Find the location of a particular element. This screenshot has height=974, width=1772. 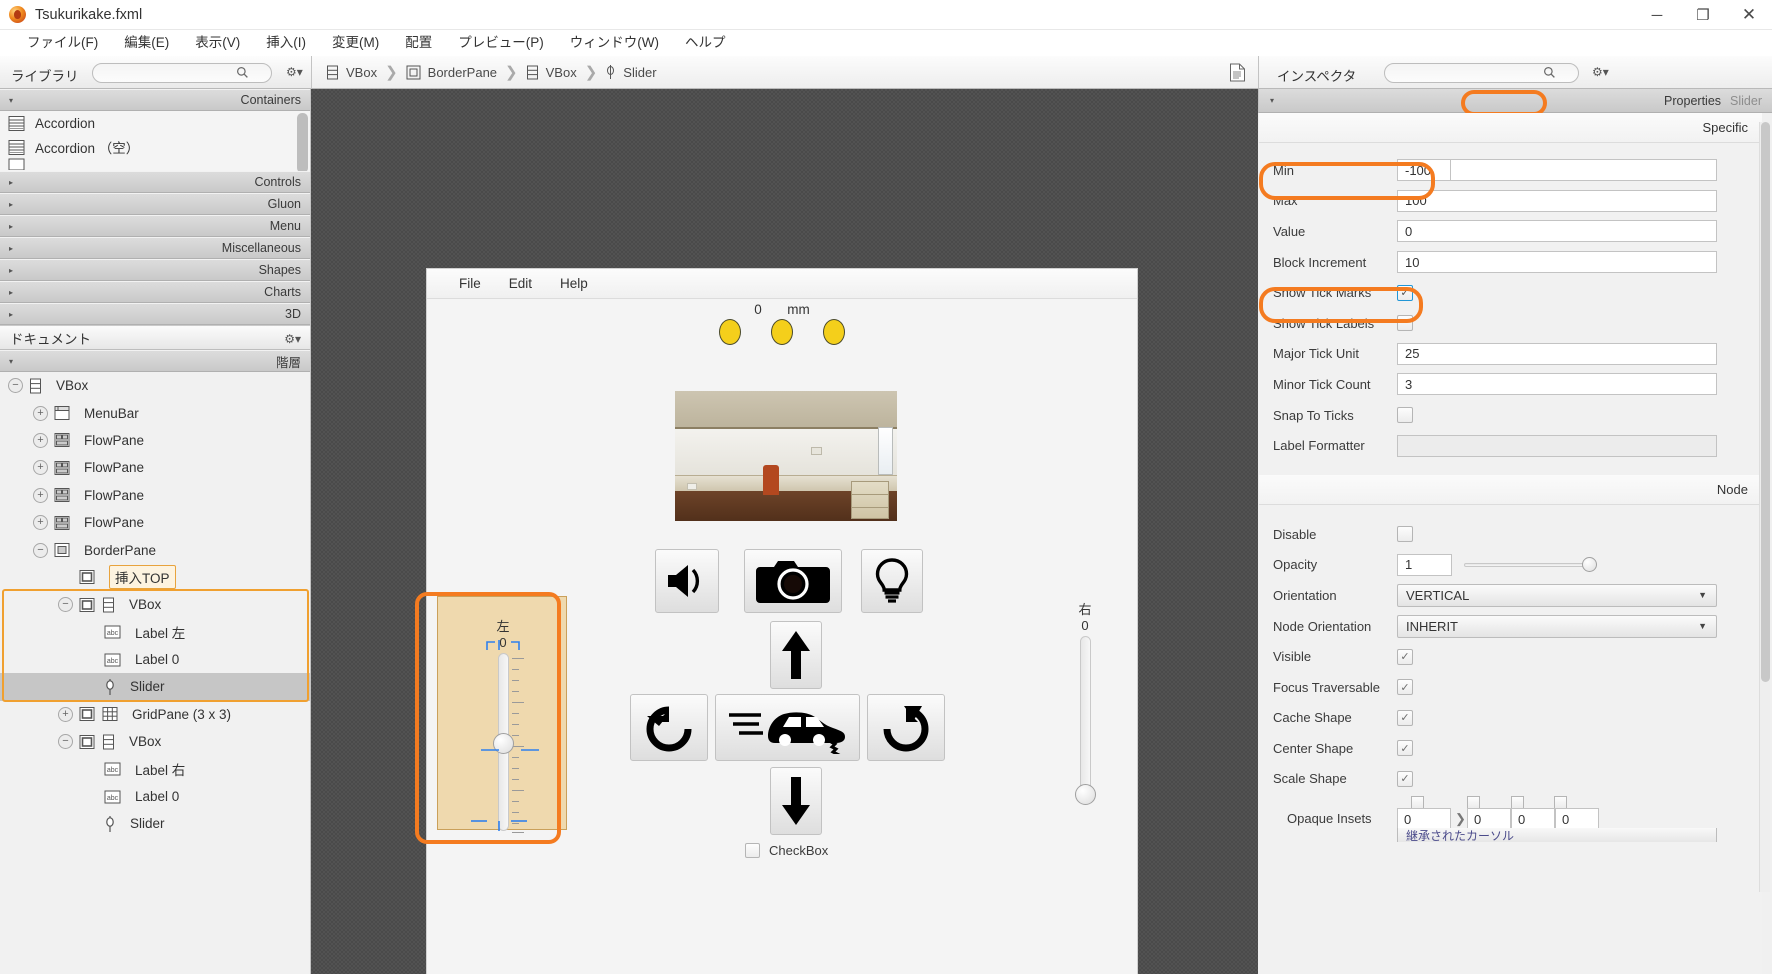

tree-node: abc Label 右 is located at coordinates (155, 768).